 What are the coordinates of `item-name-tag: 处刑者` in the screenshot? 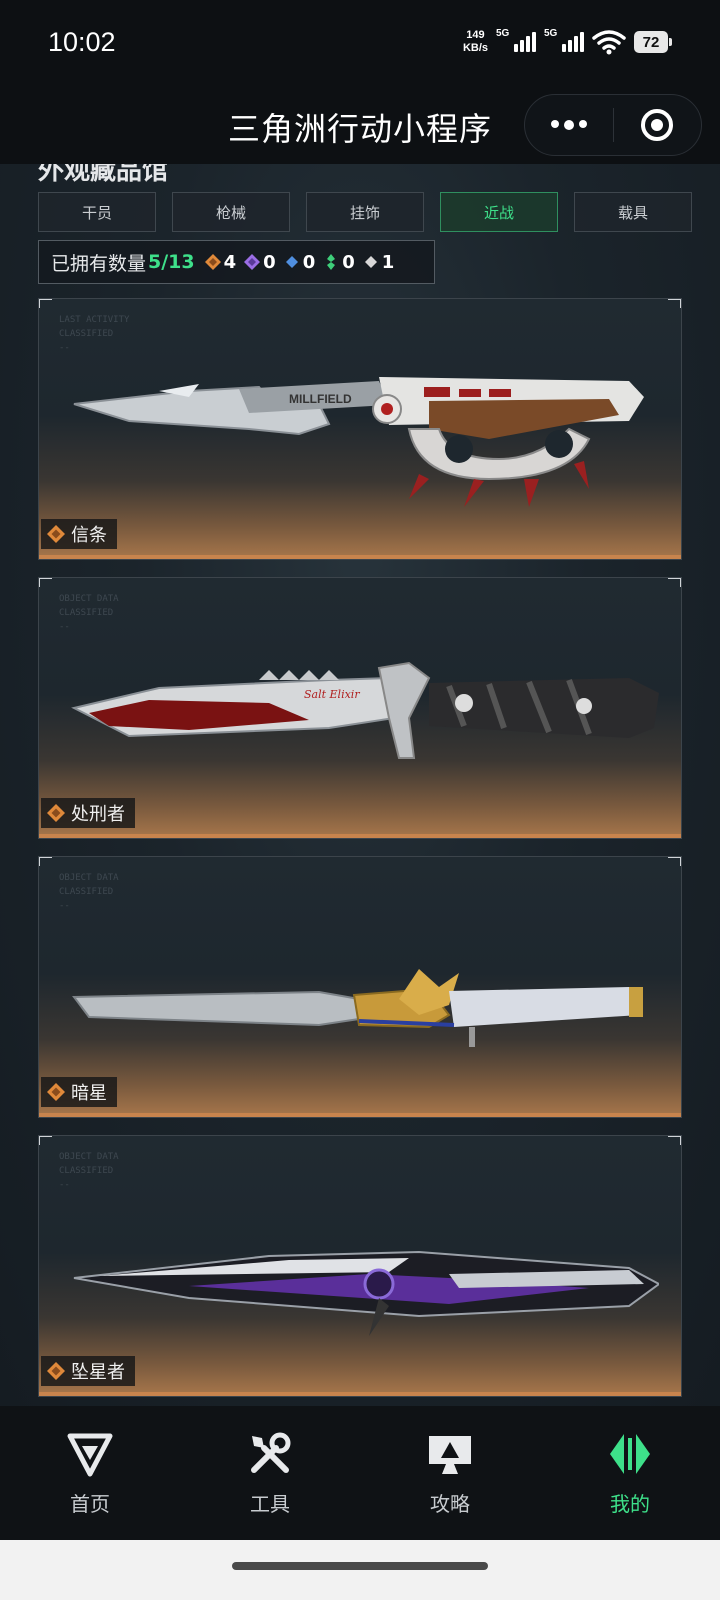 It's located at (88, 813).